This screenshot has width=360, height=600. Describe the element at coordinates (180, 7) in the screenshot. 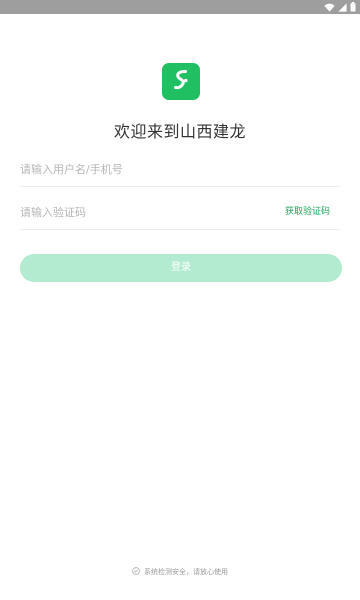

I see `status-bar` at that location.